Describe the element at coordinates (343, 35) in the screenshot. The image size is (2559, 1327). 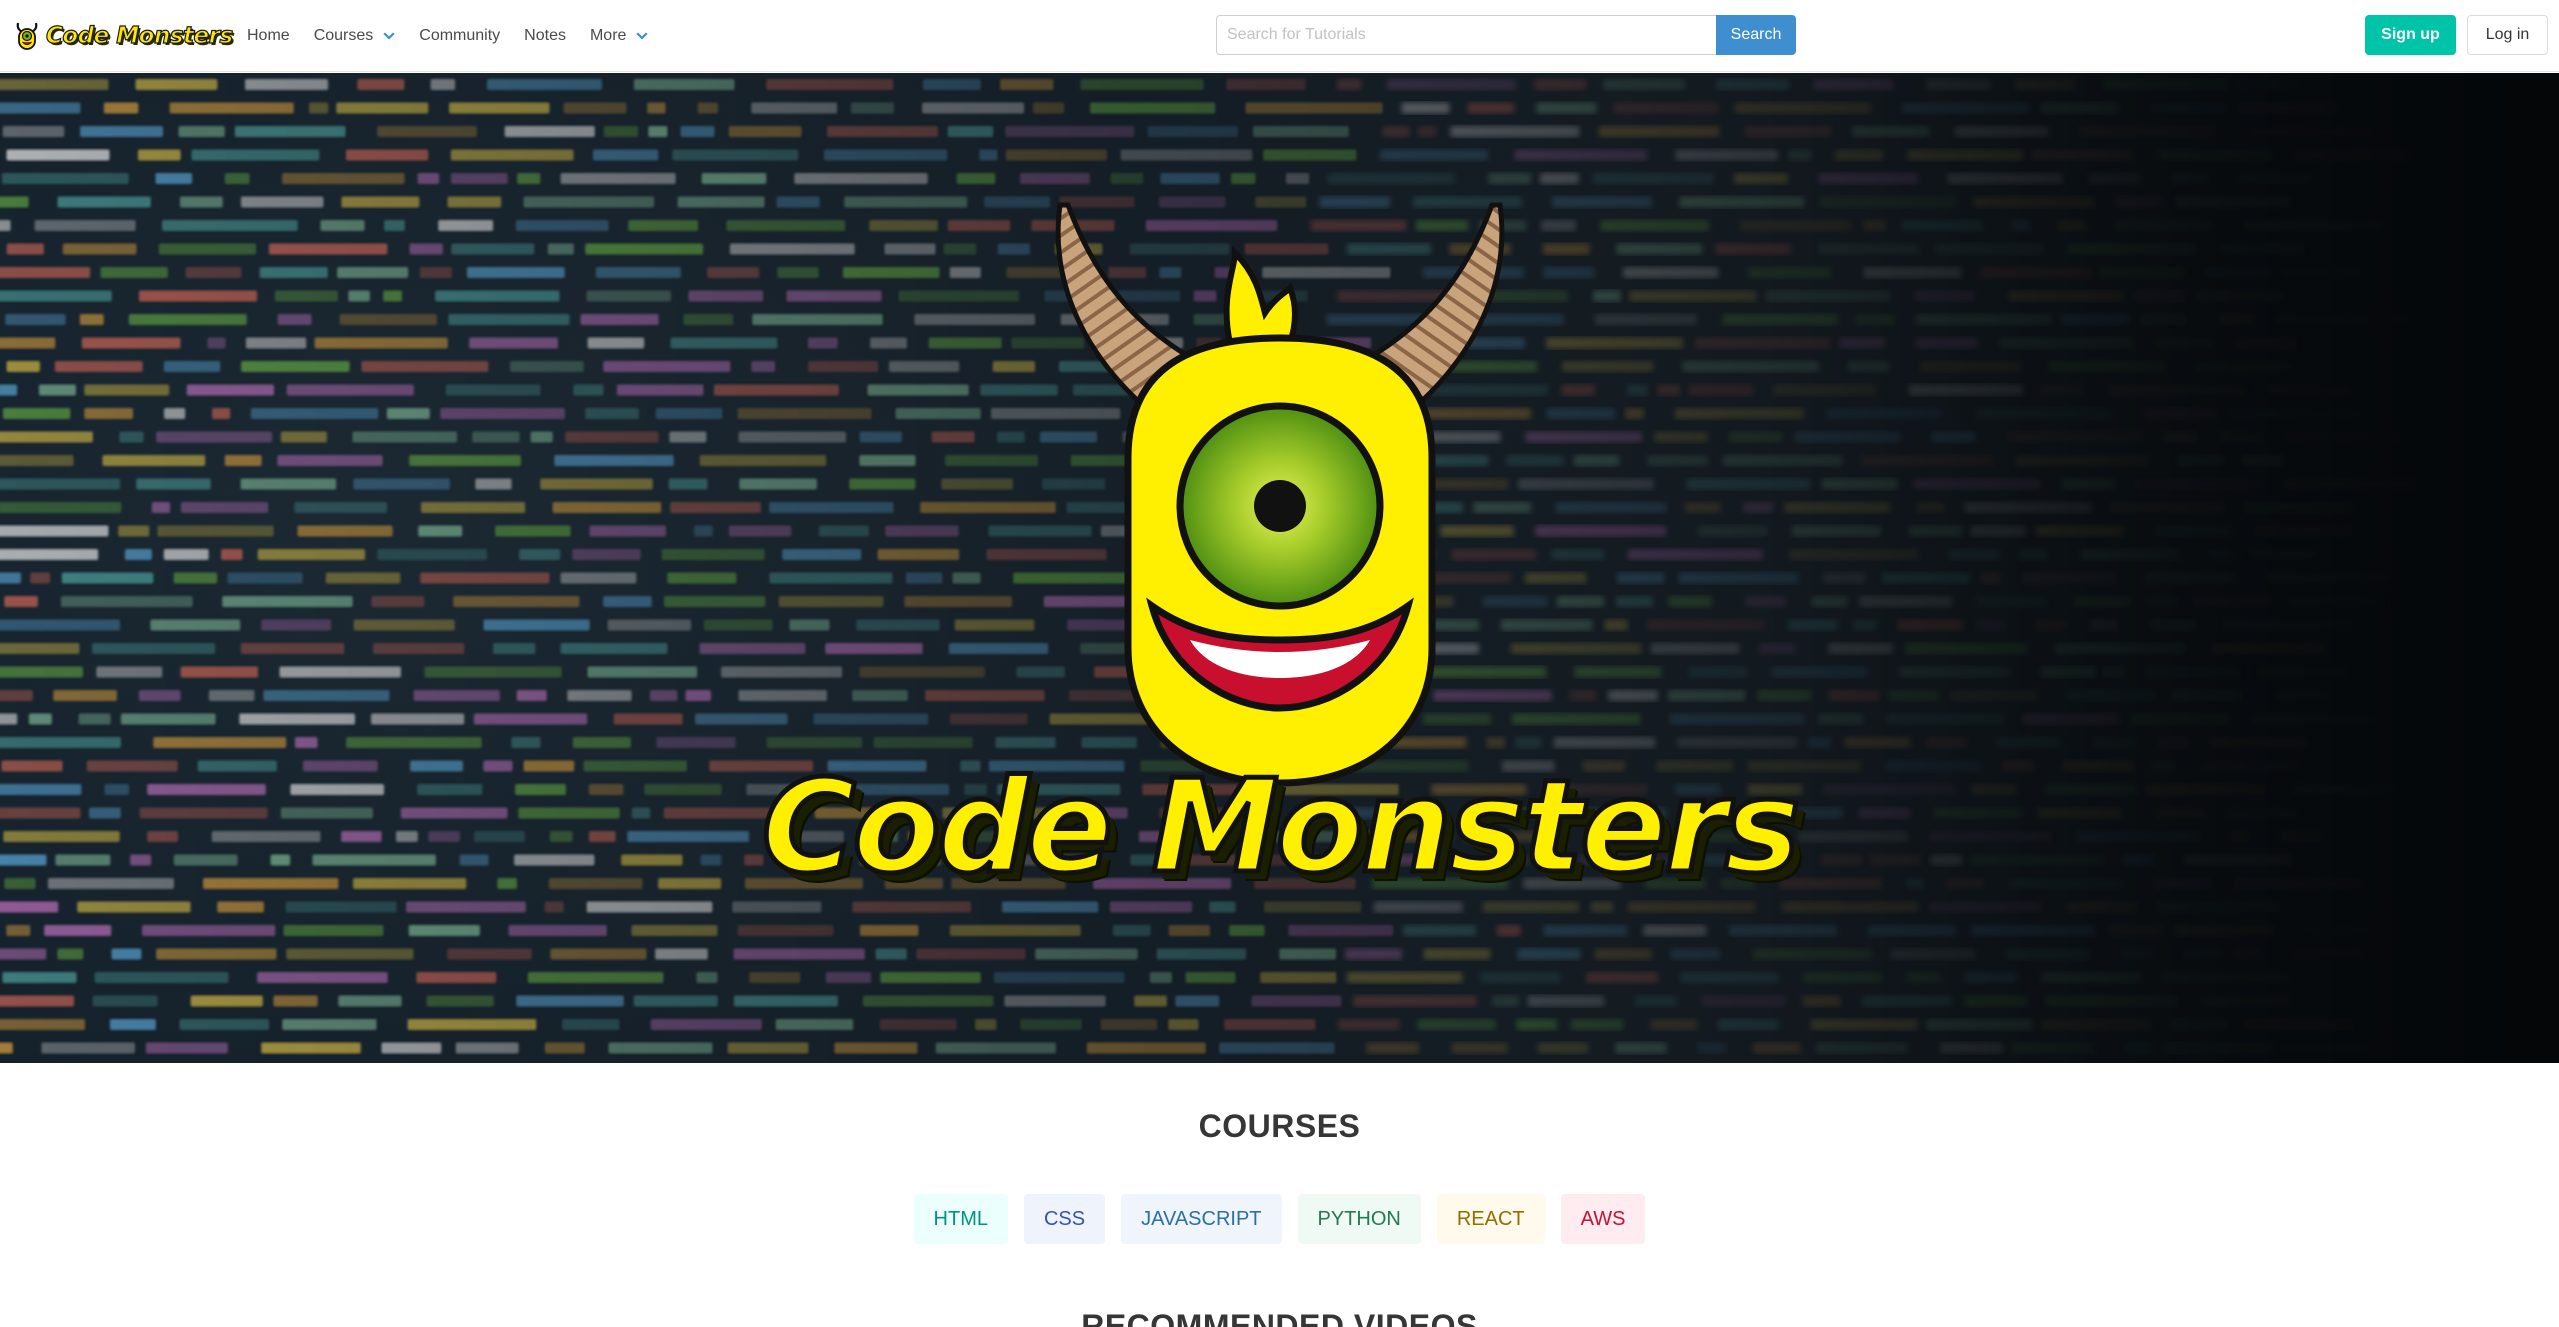
I see `nav-courses-label: Courses` at that location.